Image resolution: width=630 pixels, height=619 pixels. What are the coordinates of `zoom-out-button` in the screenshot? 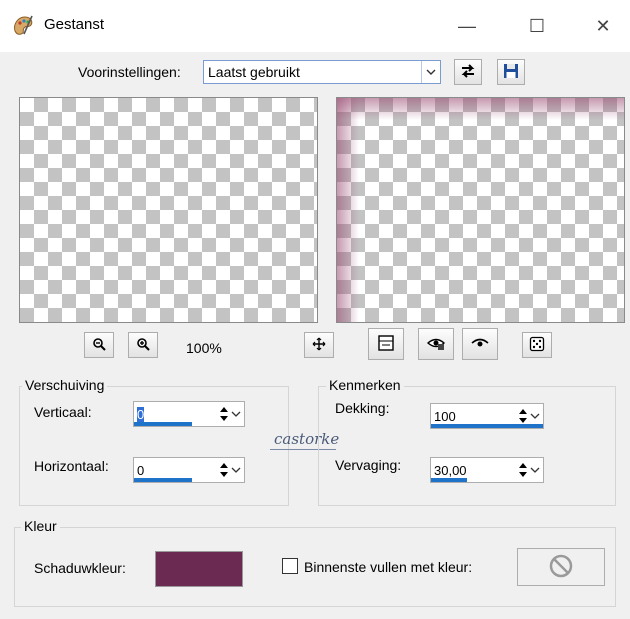 It's located at (99, 345).